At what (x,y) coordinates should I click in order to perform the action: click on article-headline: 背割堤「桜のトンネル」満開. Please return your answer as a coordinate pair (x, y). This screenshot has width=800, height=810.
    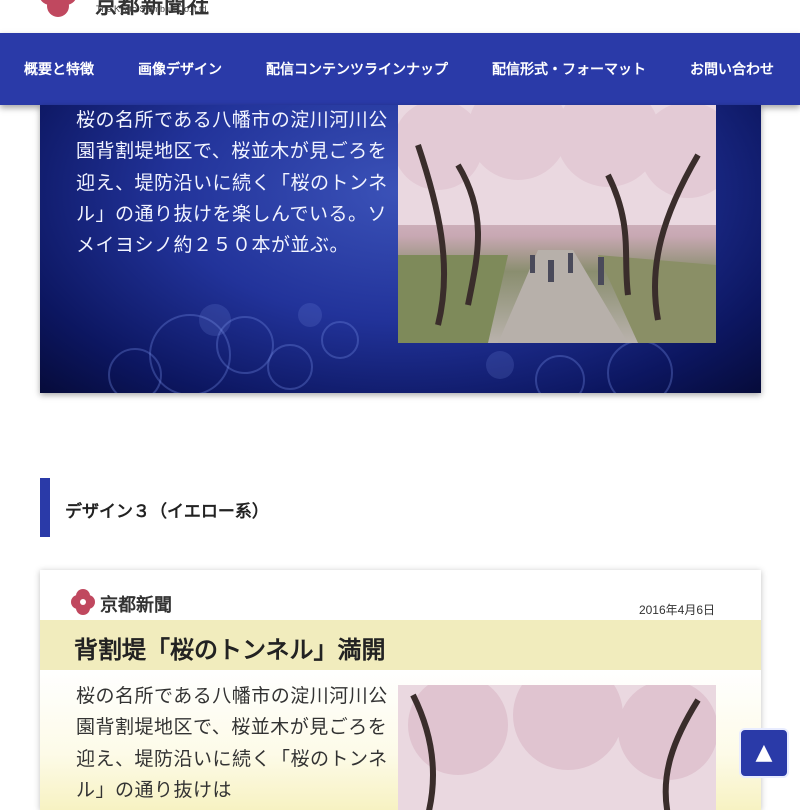
    Looking at the image, I should click on (230, 650).